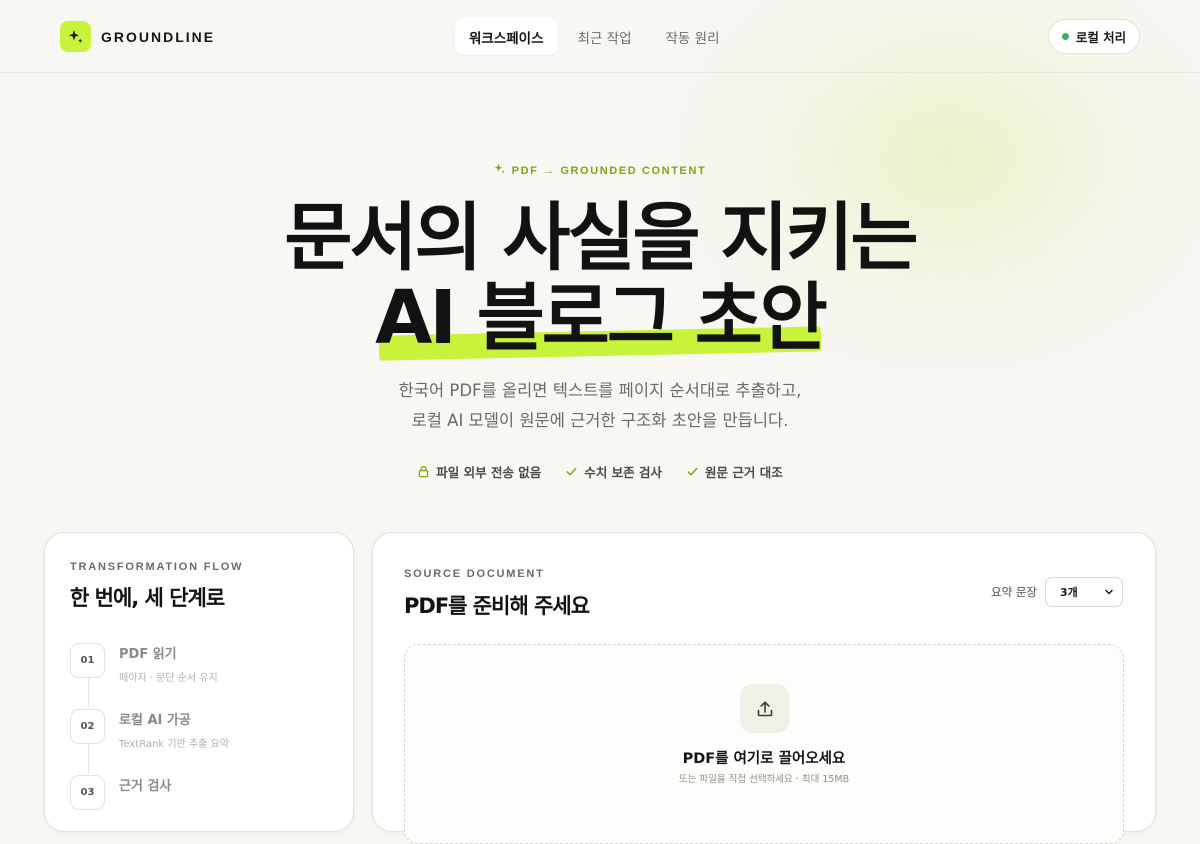  Describe the element at coordinates (605, 36) in the screenshot. I see `nav-item-recent-work: 최근 작업` at that location.